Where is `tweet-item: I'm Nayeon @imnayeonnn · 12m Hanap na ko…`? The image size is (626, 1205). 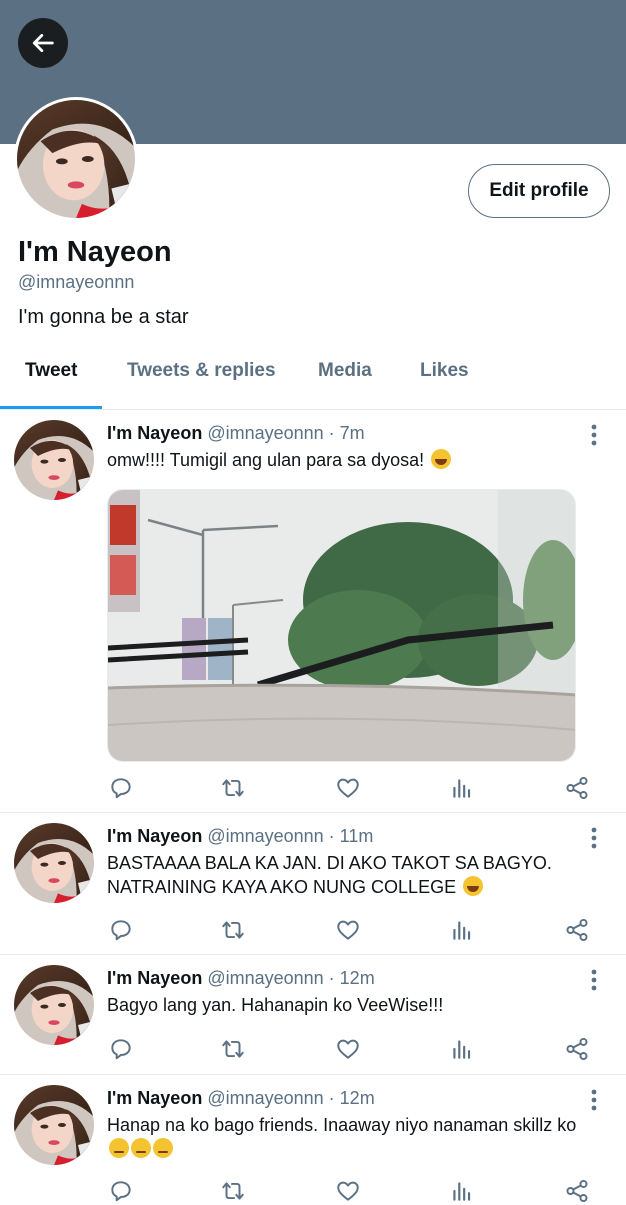
tweet-item: I'm Nayeon @imnayeonnn · 12m Hanap na ko… is located at coordinates (313, 1137).